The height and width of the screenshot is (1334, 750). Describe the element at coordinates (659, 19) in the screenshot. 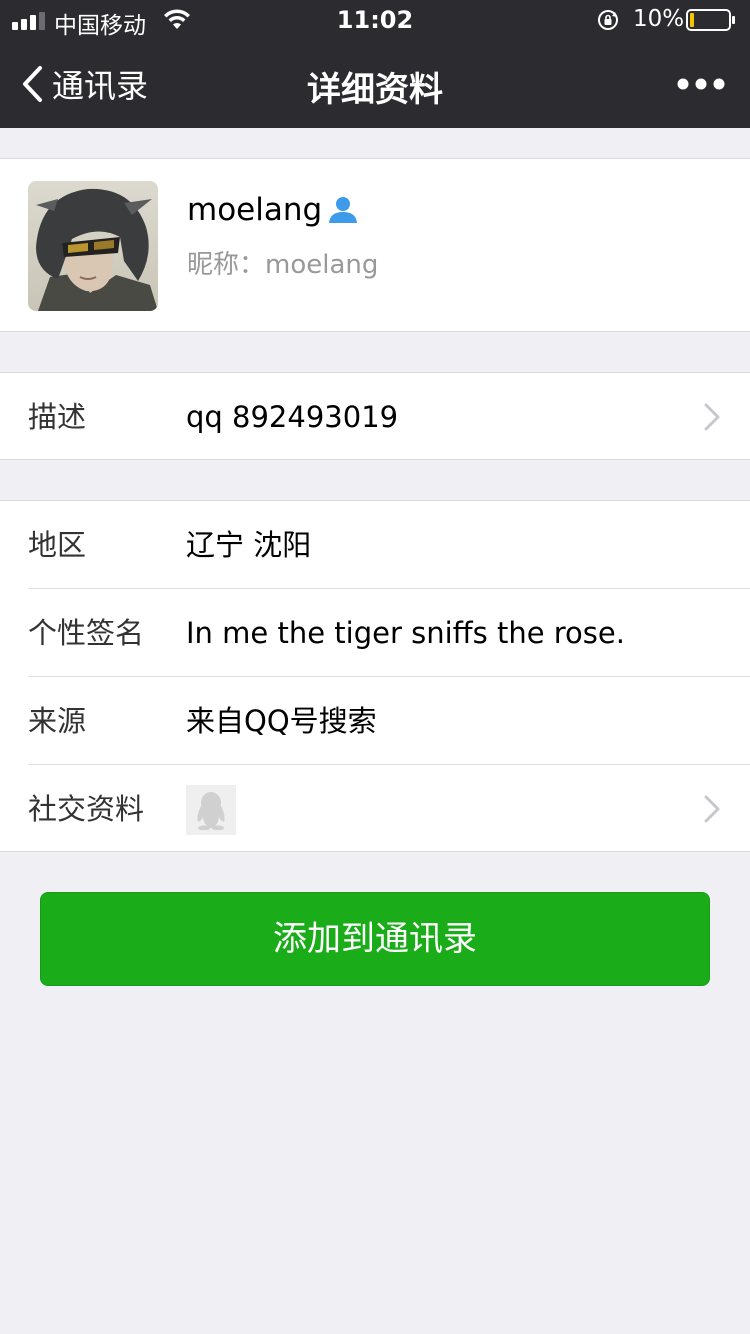

I see `battery-percent: 10%` at that location.